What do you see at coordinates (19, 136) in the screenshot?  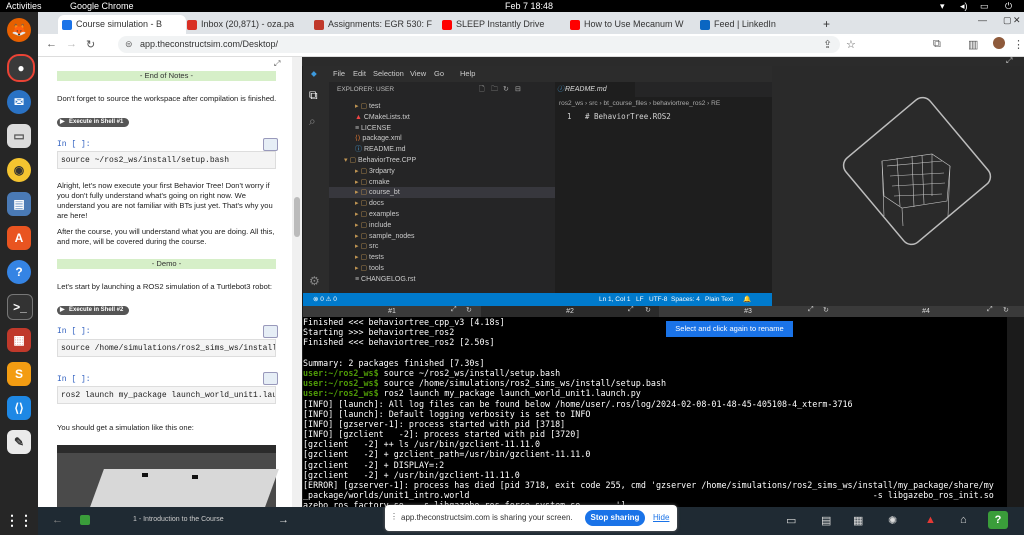 I see `files-icon: ▭` at bounding box center [19, 136].